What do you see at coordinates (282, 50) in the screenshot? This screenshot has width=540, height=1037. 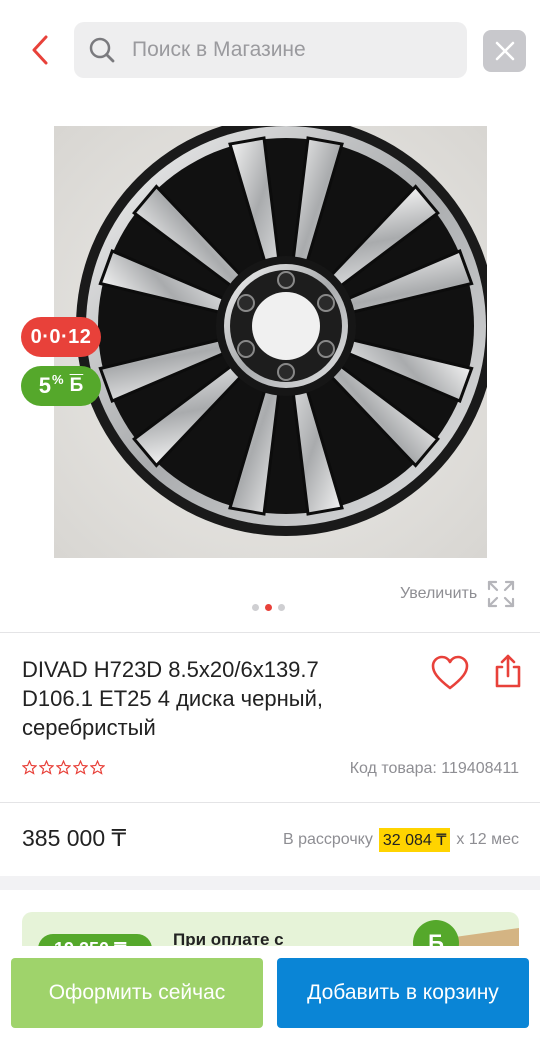 I see `search-input` at bounding box center [282, 50].